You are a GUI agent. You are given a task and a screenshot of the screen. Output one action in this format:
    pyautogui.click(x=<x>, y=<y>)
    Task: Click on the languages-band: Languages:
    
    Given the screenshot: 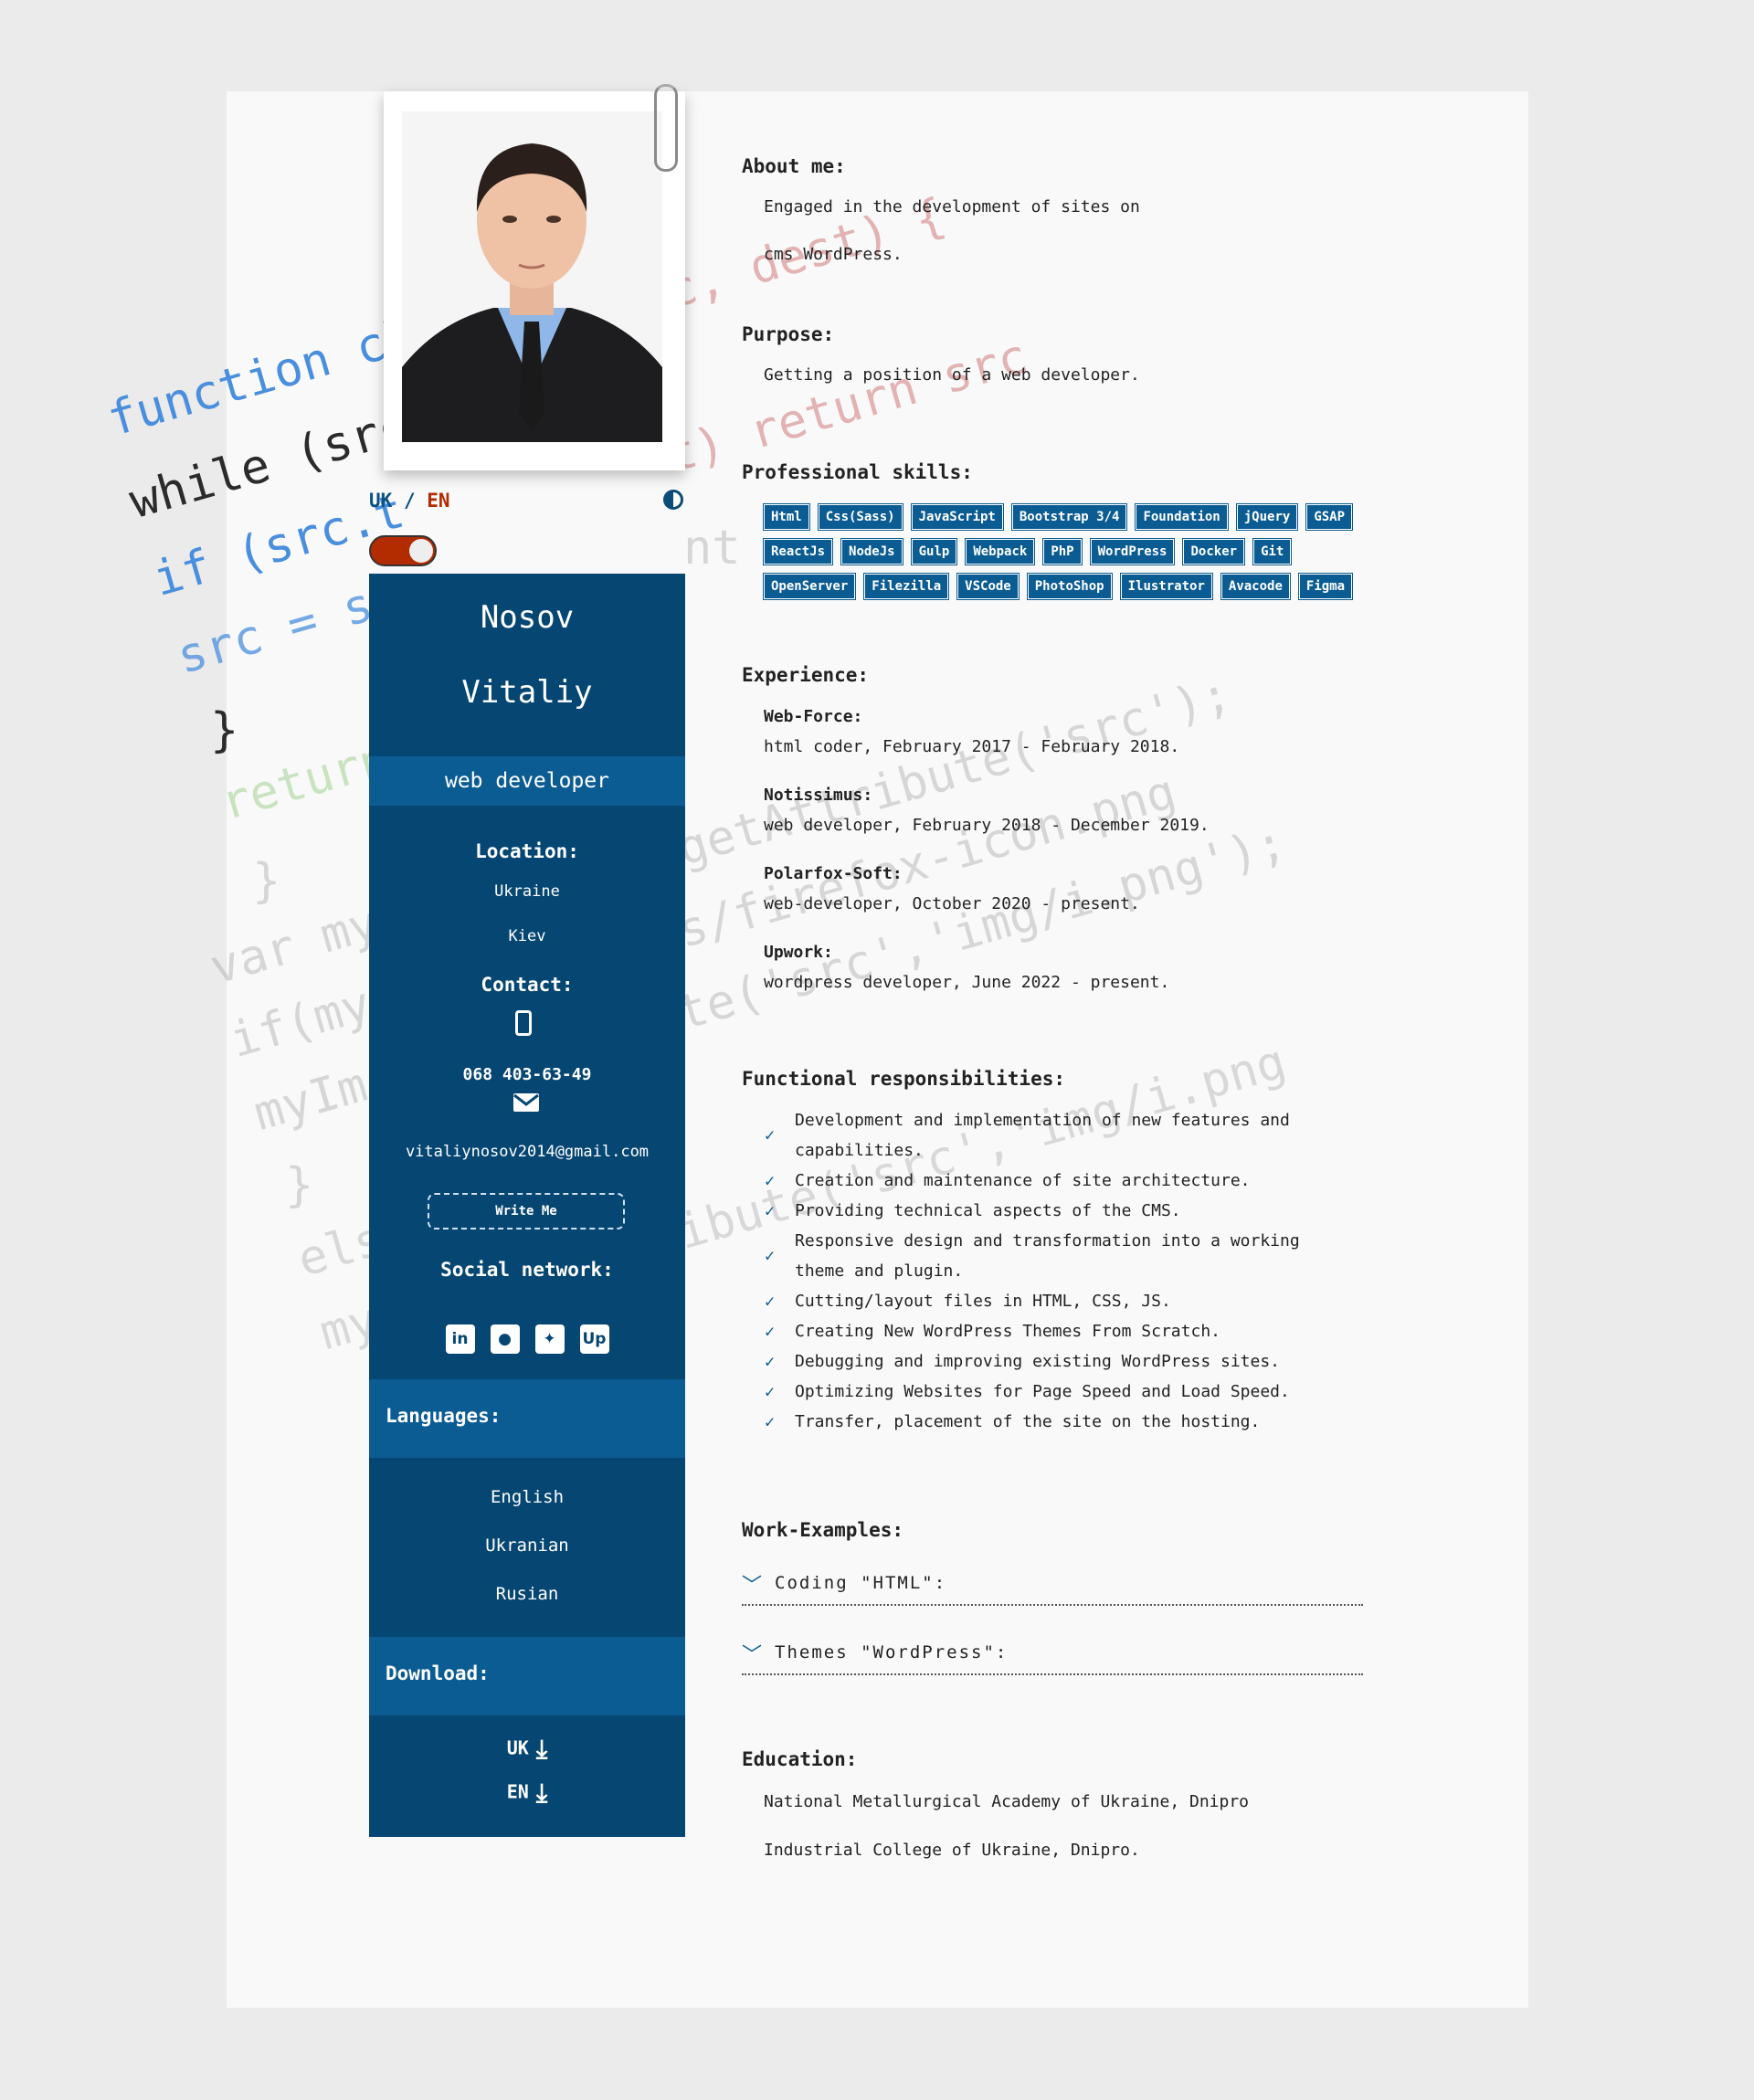 What is the action you would take?
    pyautogui.click(x=527, y=1419)
    